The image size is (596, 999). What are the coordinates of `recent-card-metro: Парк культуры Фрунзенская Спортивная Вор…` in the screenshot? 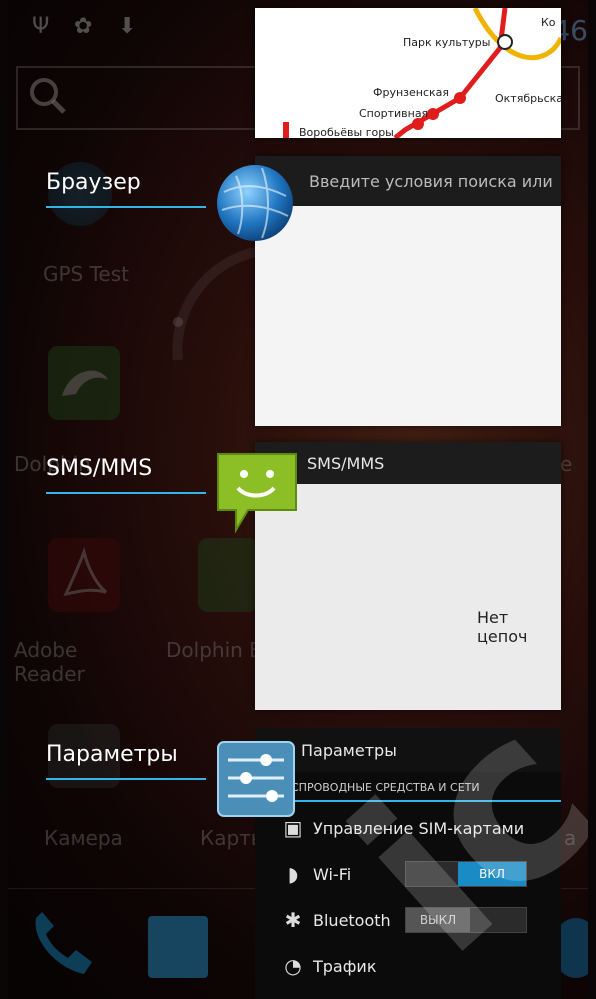 It's located at (408, 73).